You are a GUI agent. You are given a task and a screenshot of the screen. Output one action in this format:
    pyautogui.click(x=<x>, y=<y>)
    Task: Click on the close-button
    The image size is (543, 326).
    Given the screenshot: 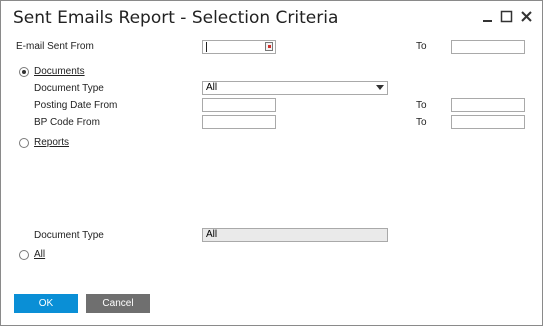 What is the action you would take?
    pyautogui.click(x=527, y=16)
    